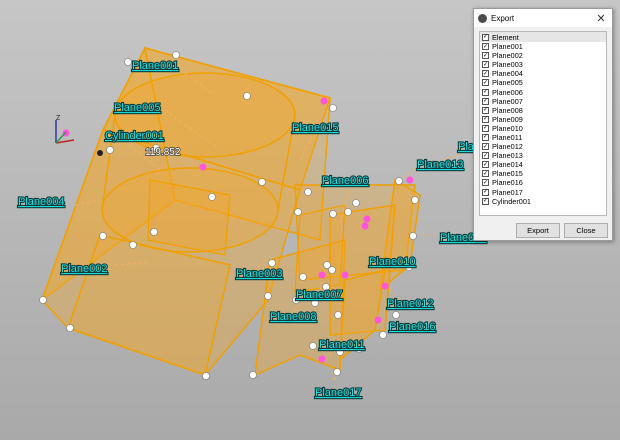  What do you see at coordinates (338, 393) in the screenshot?
I see `label-plane017: Plane017` at bounding box center [338, 393].